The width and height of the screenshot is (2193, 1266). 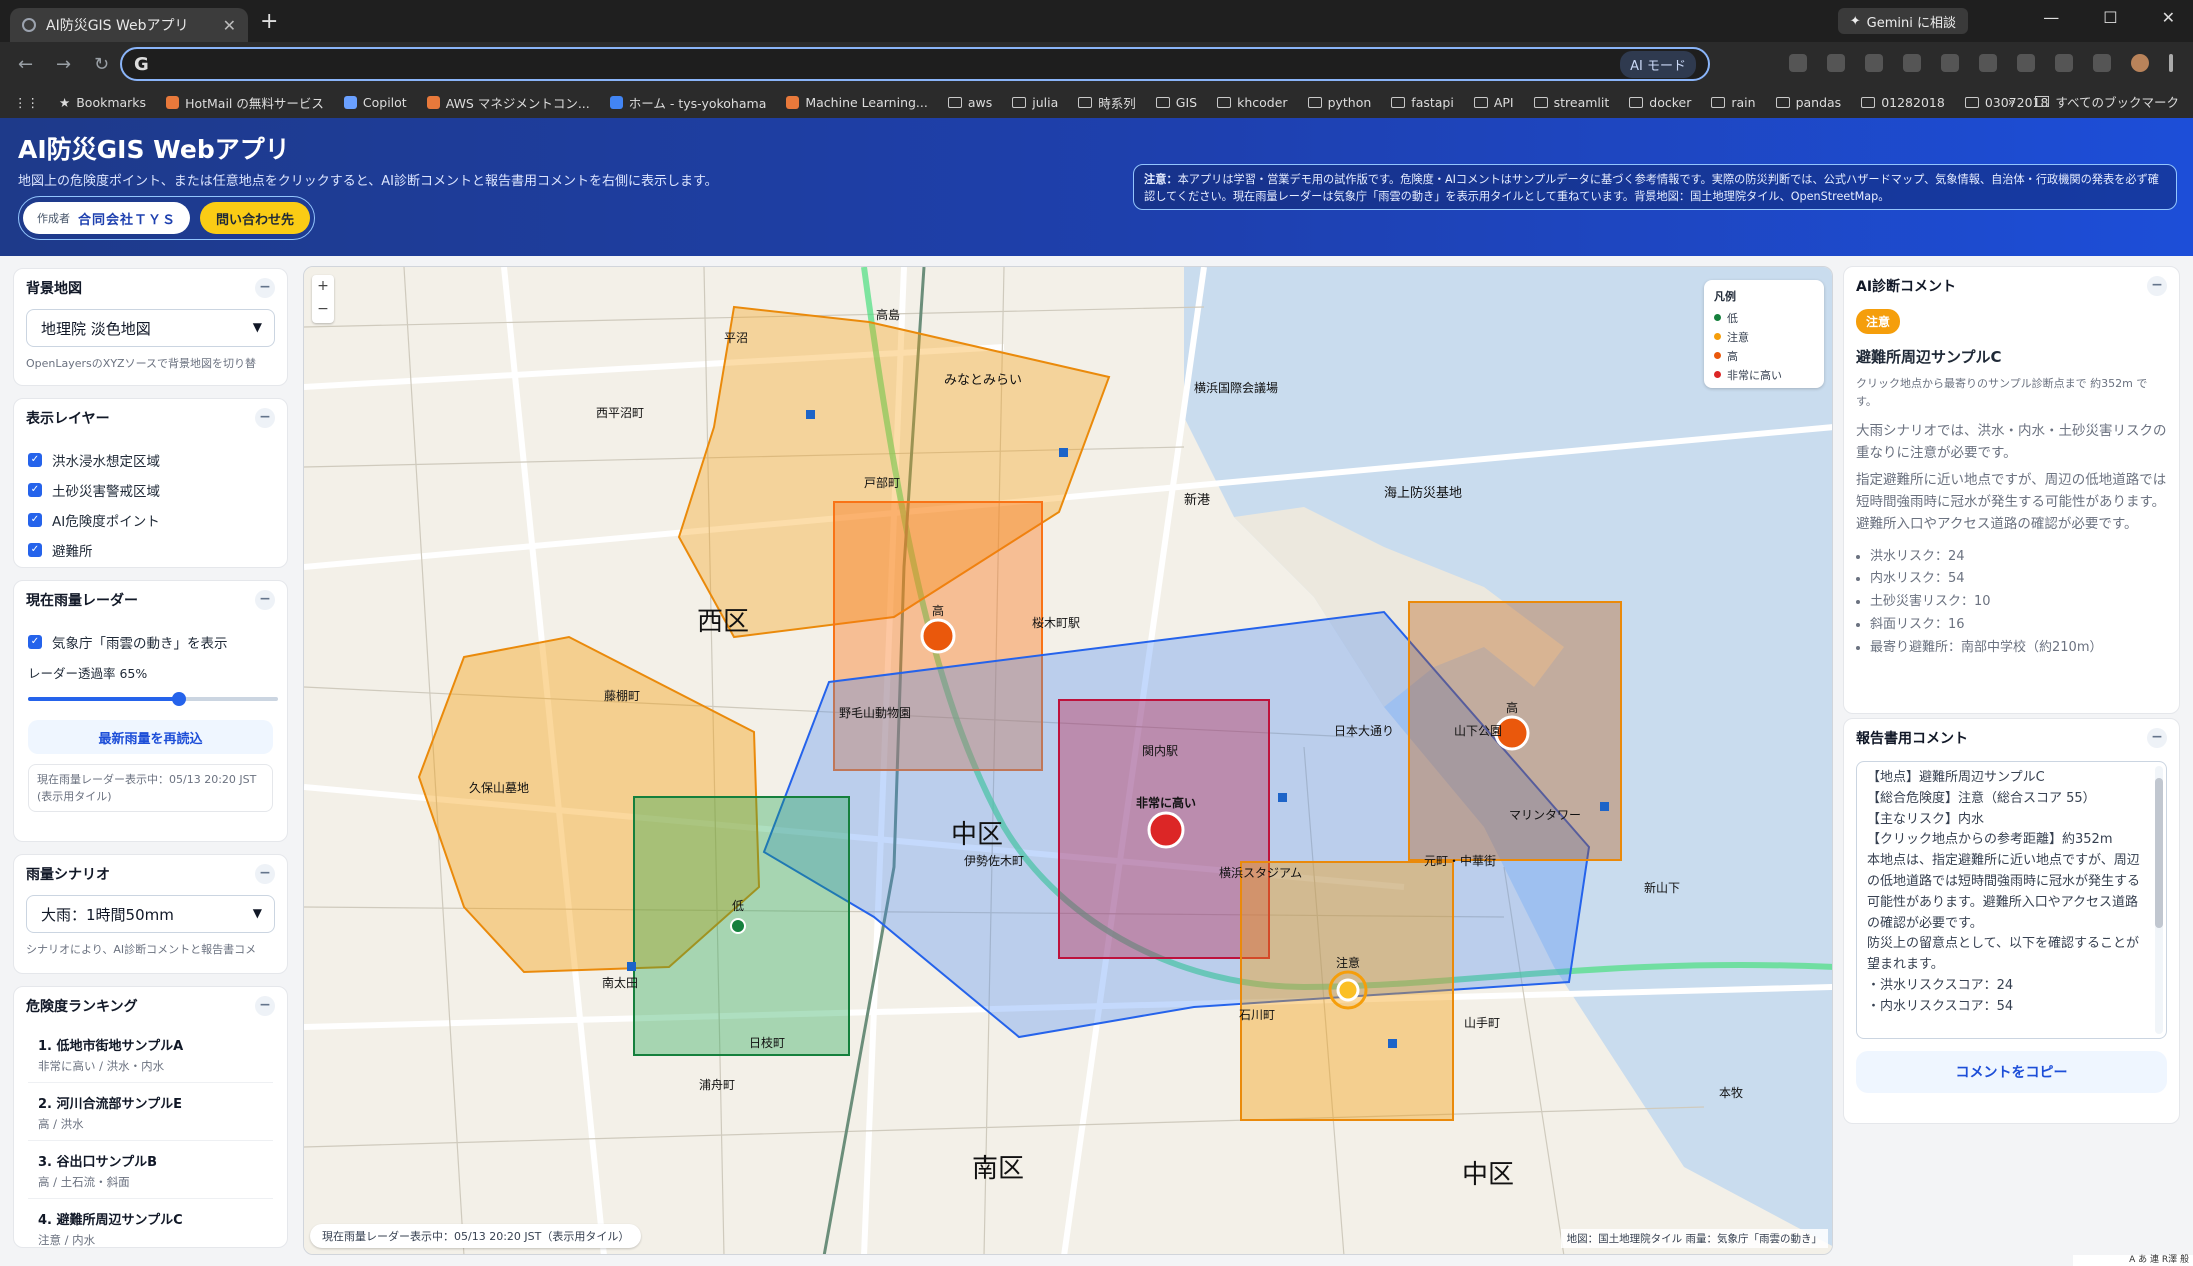 I want to click on radar-toggle-checkbox: ✓ 気象庁「雨雲の動き」を表示, so click(x=150, y=642).